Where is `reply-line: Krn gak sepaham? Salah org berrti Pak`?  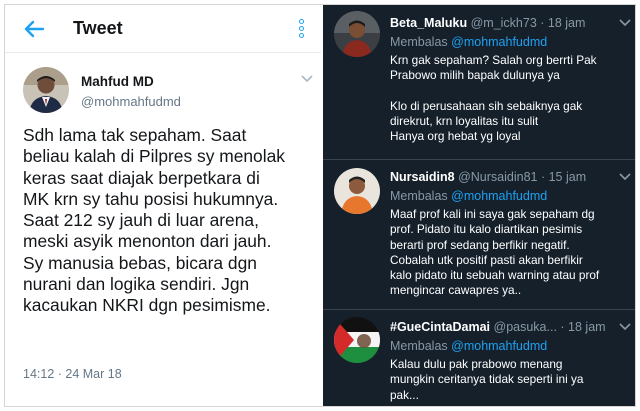
reply-line: Krn gak sepaham? Salah org berrti Pak is located at coordinates (493, 60).